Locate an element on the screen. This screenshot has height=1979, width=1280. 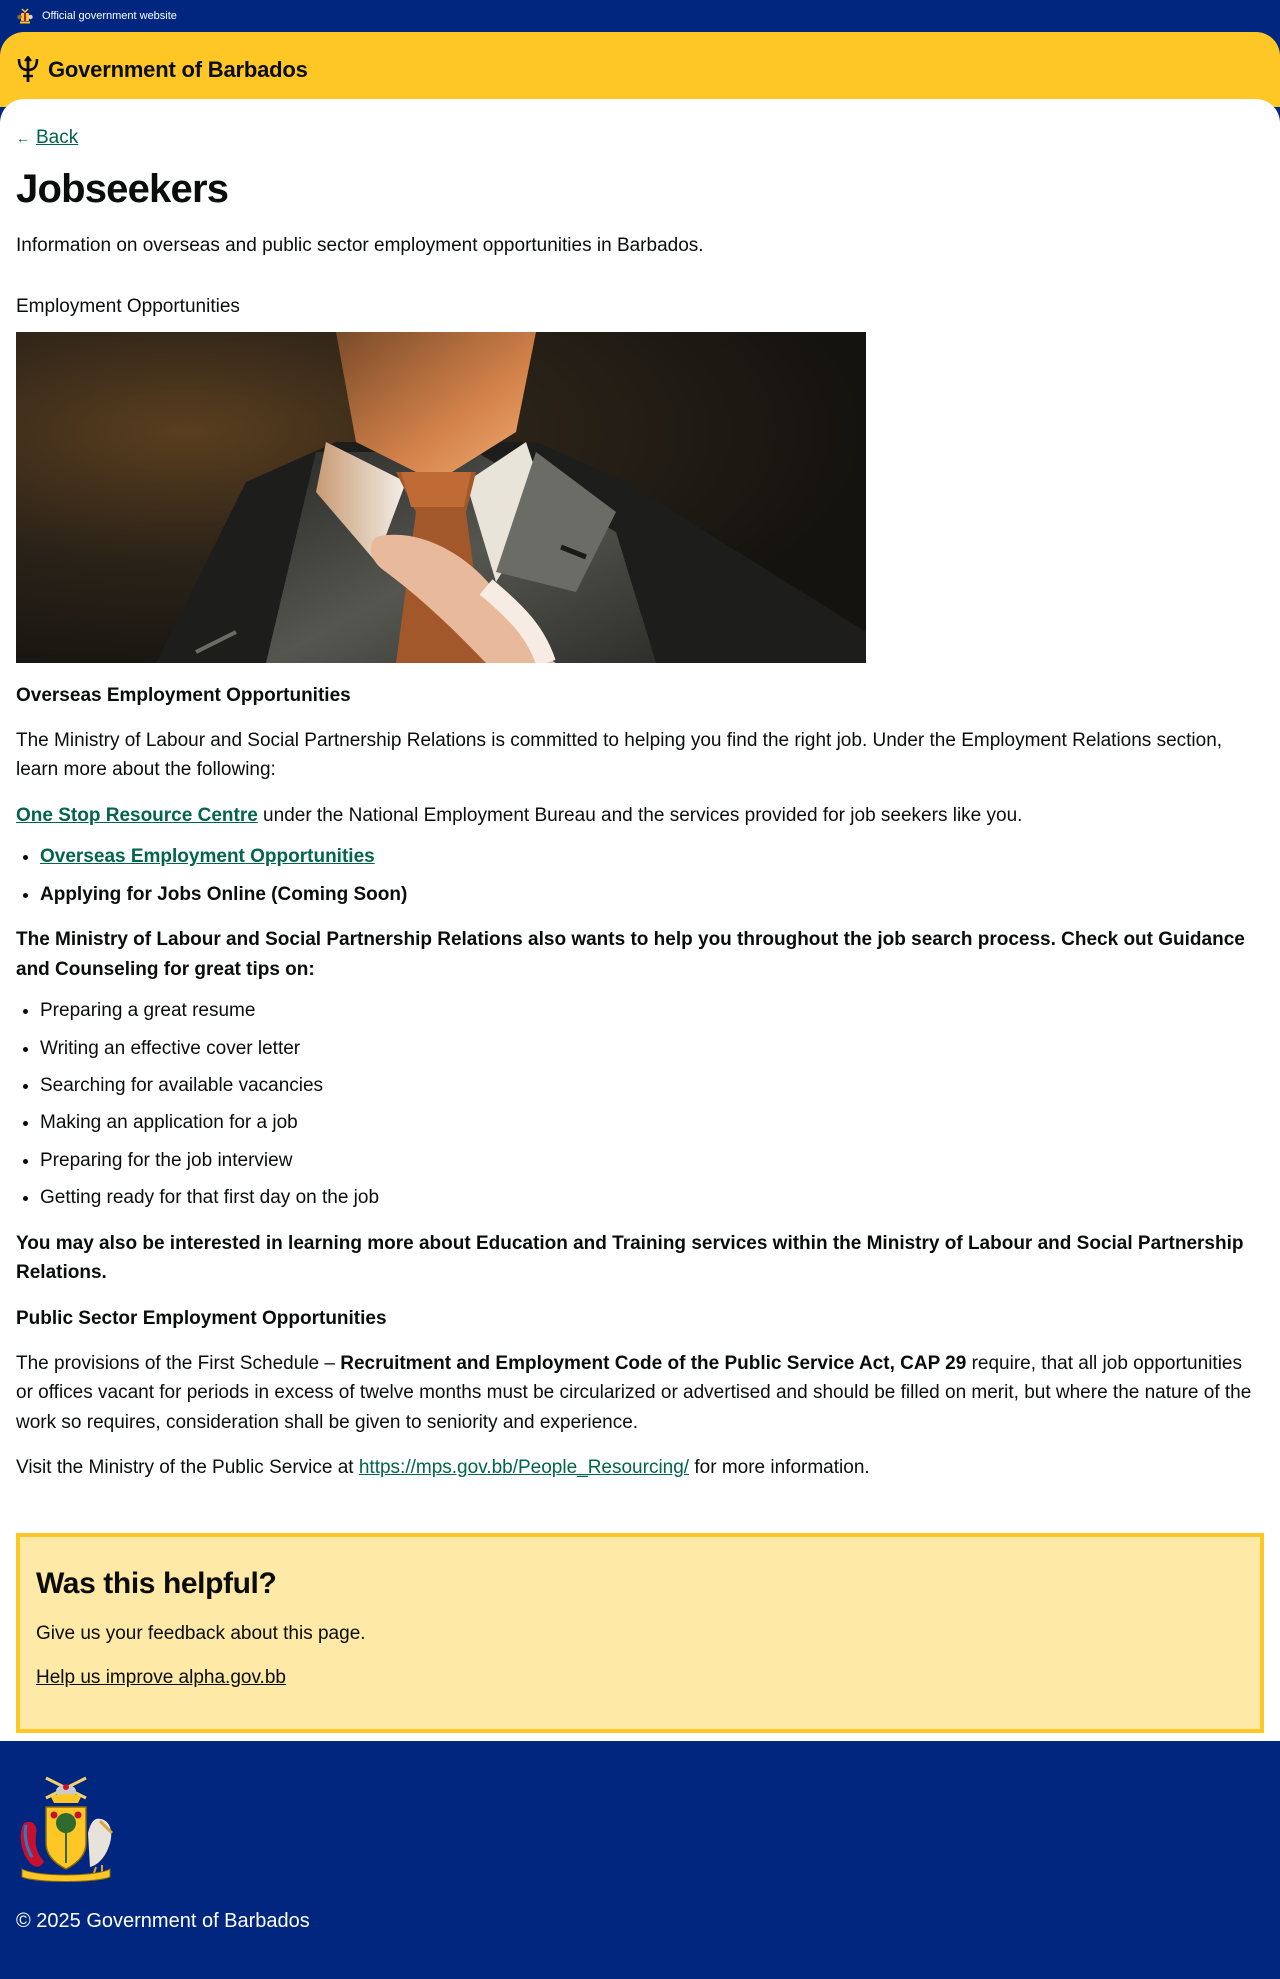
feedback-heading: Was this helpful? is located at coordinates (156, 1583).